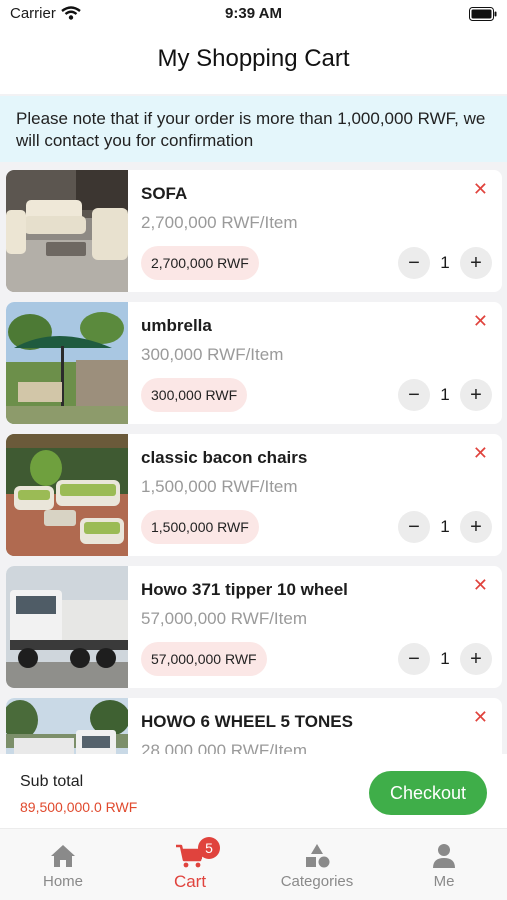 The width and height of the screenshot is (507, 900). Describe the element at coordinates (200, 527) in the screenshot. I see `item-total-price: 1,500,000 RWF` at that location.